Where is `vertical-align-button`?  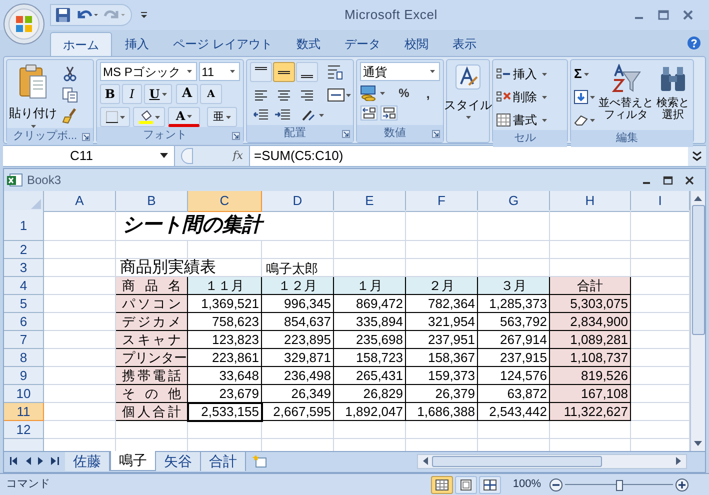 vertical-align-button is located at coordinates (261, 72).